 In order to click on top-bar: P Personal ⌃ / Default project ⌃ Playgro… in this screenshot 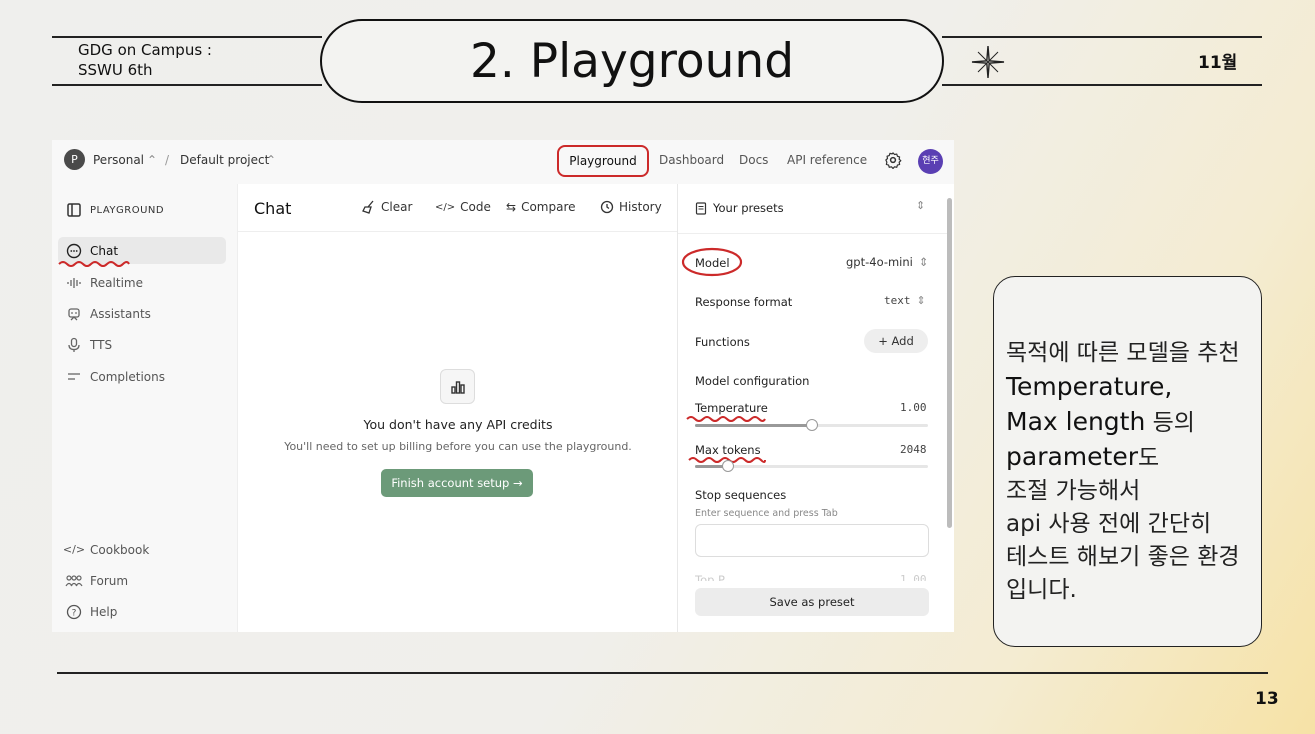, I will do `click(503, 162)`.